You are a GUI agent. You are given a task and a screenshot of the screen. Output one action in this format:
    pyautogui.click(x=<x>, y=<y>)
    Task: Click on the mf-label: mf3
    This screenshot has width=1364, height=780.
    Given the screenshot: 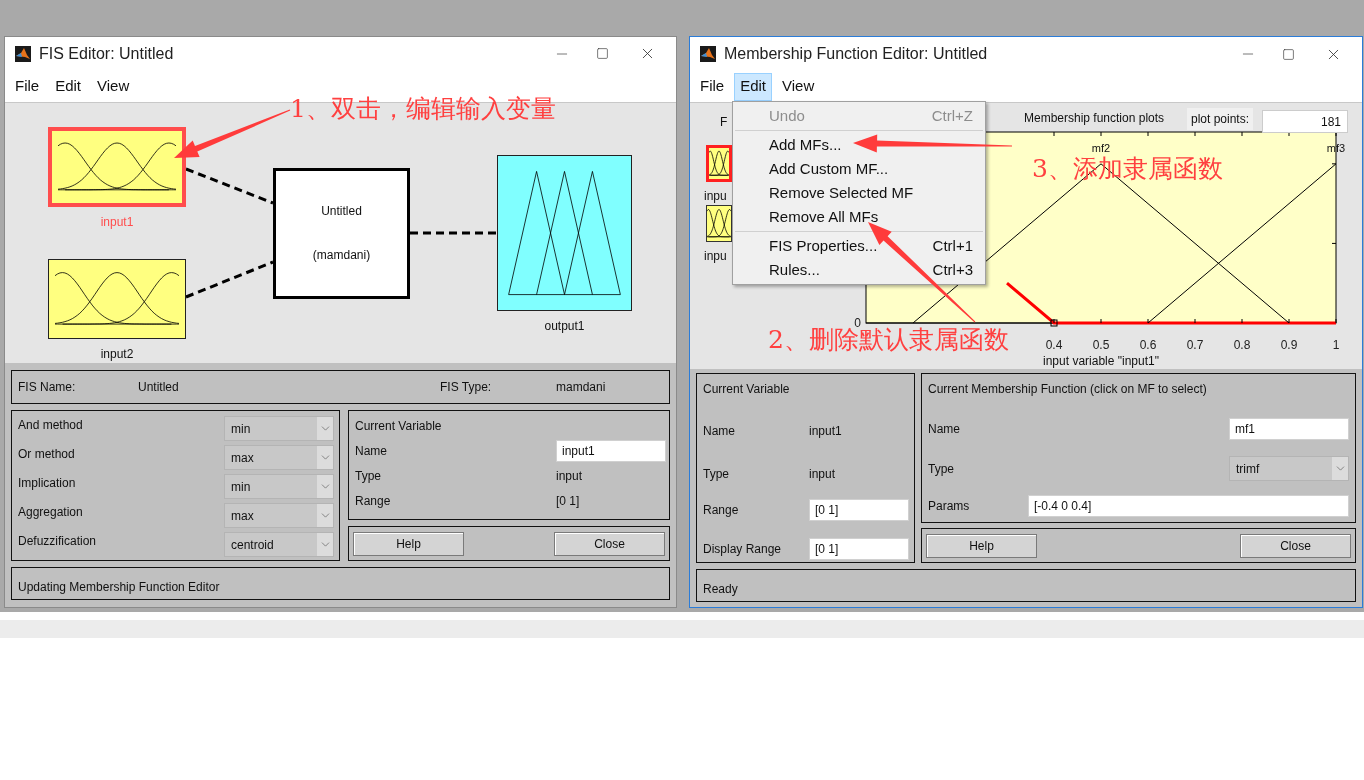 What is the action you would take?
    pyautogui.click(x=1336, y=147)
    